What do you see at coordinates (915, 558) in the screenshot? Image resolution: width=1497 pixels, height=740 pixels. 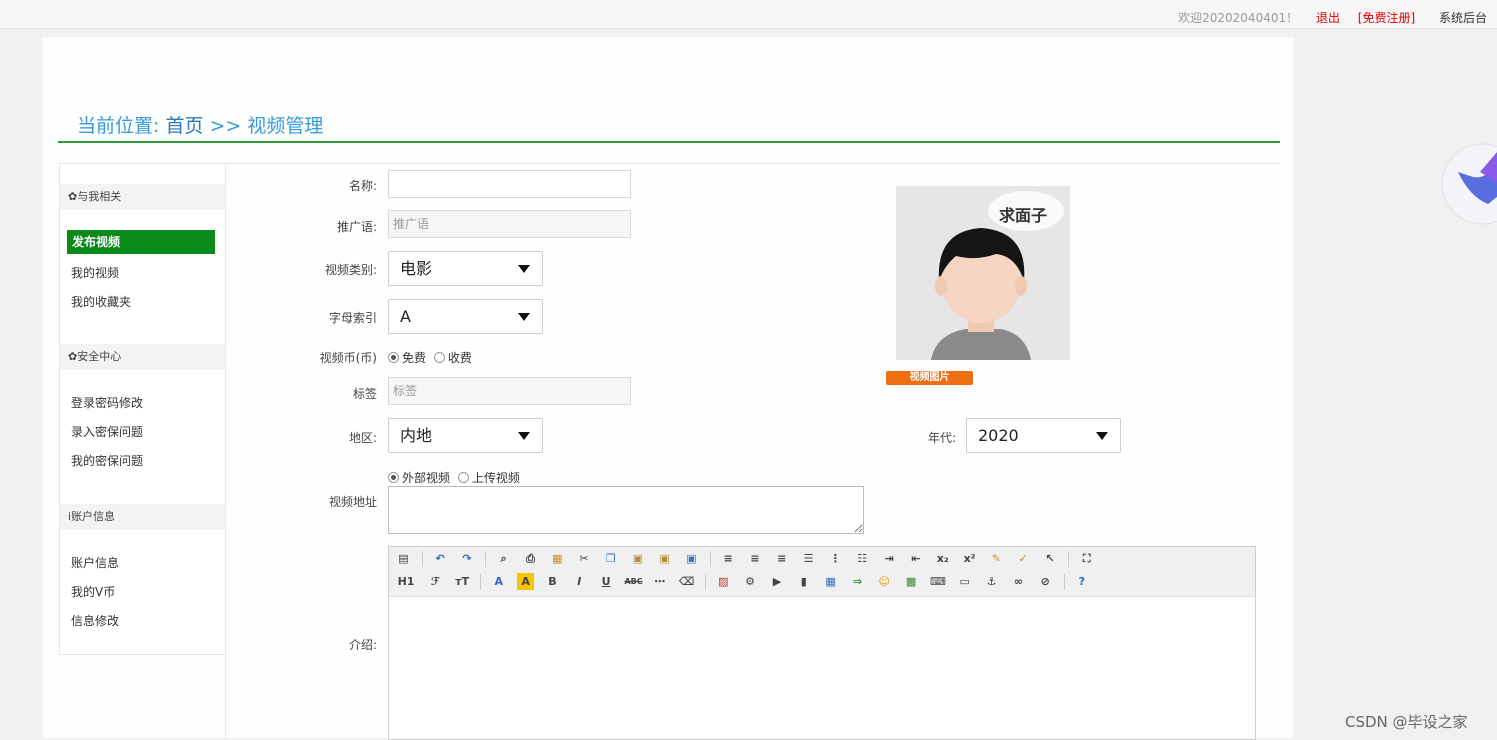 I see `outdent-icon: ⇤` at bounding box center [915, 558].